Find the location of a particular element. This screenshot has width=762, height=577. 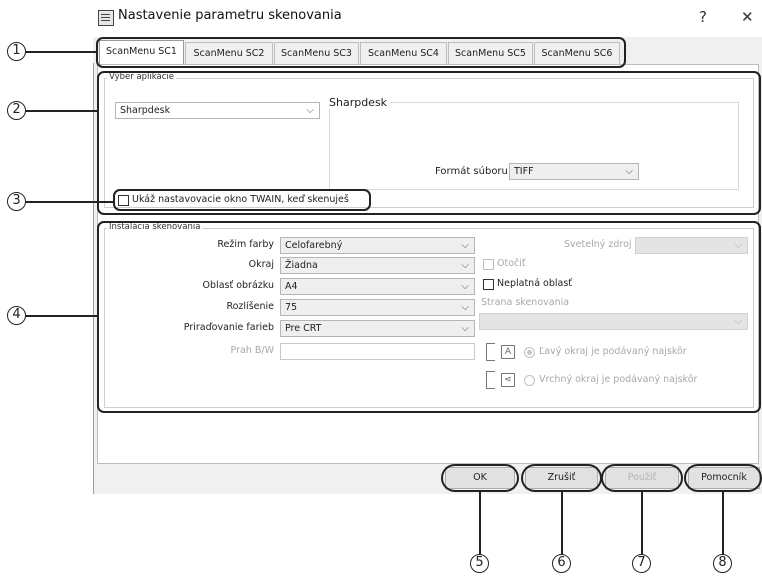

callout-6: 6 is located at coordinates (561, 563).